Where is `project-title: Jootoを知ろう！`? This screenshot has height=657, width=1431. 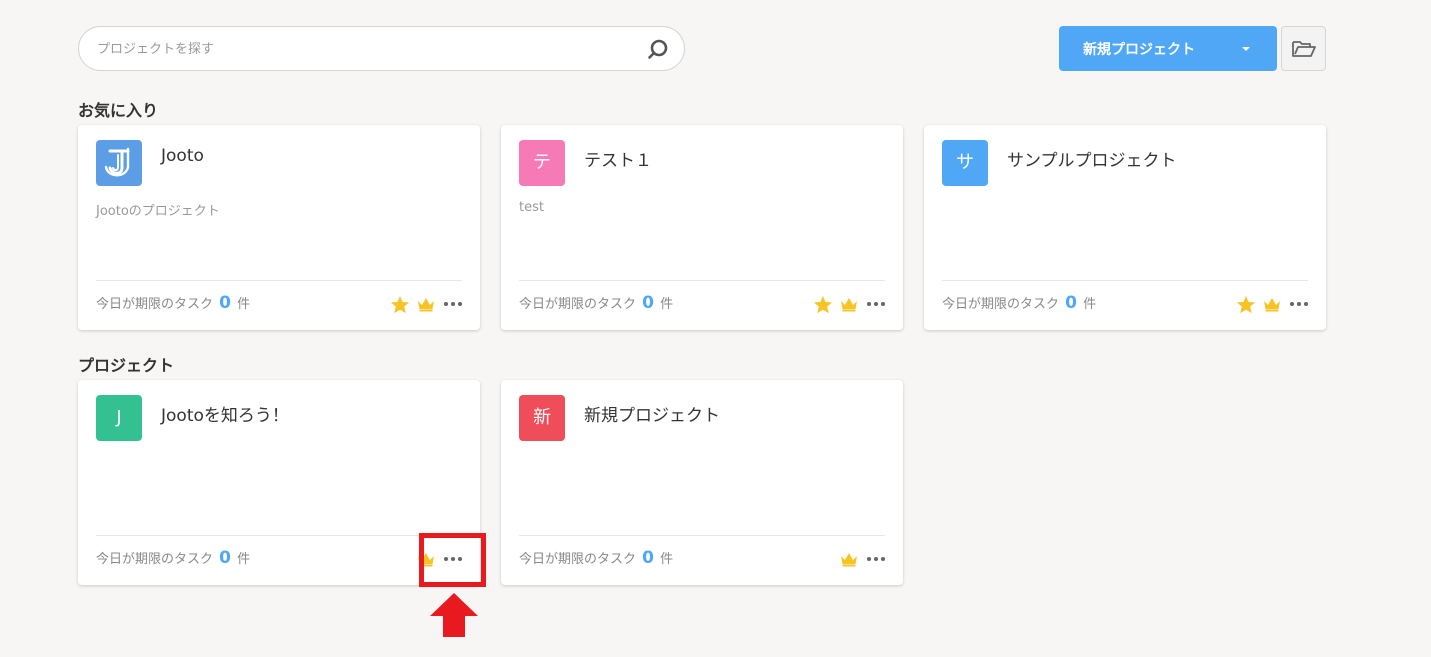 project-title: Jootoを知ろう！ is located at coordinates (225, 416).